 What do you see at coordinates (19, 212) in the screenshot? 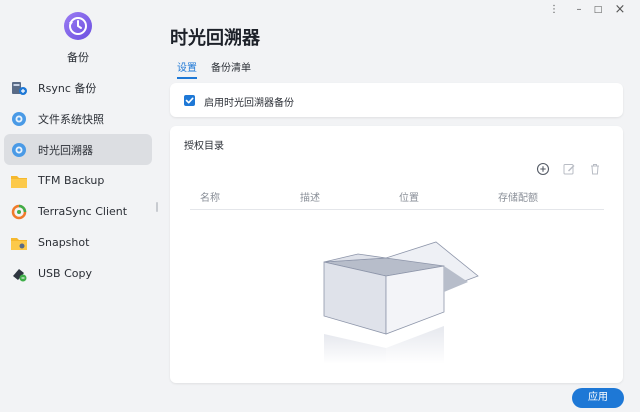
I see `terrasync-icon` at bounding box center [19, 212].